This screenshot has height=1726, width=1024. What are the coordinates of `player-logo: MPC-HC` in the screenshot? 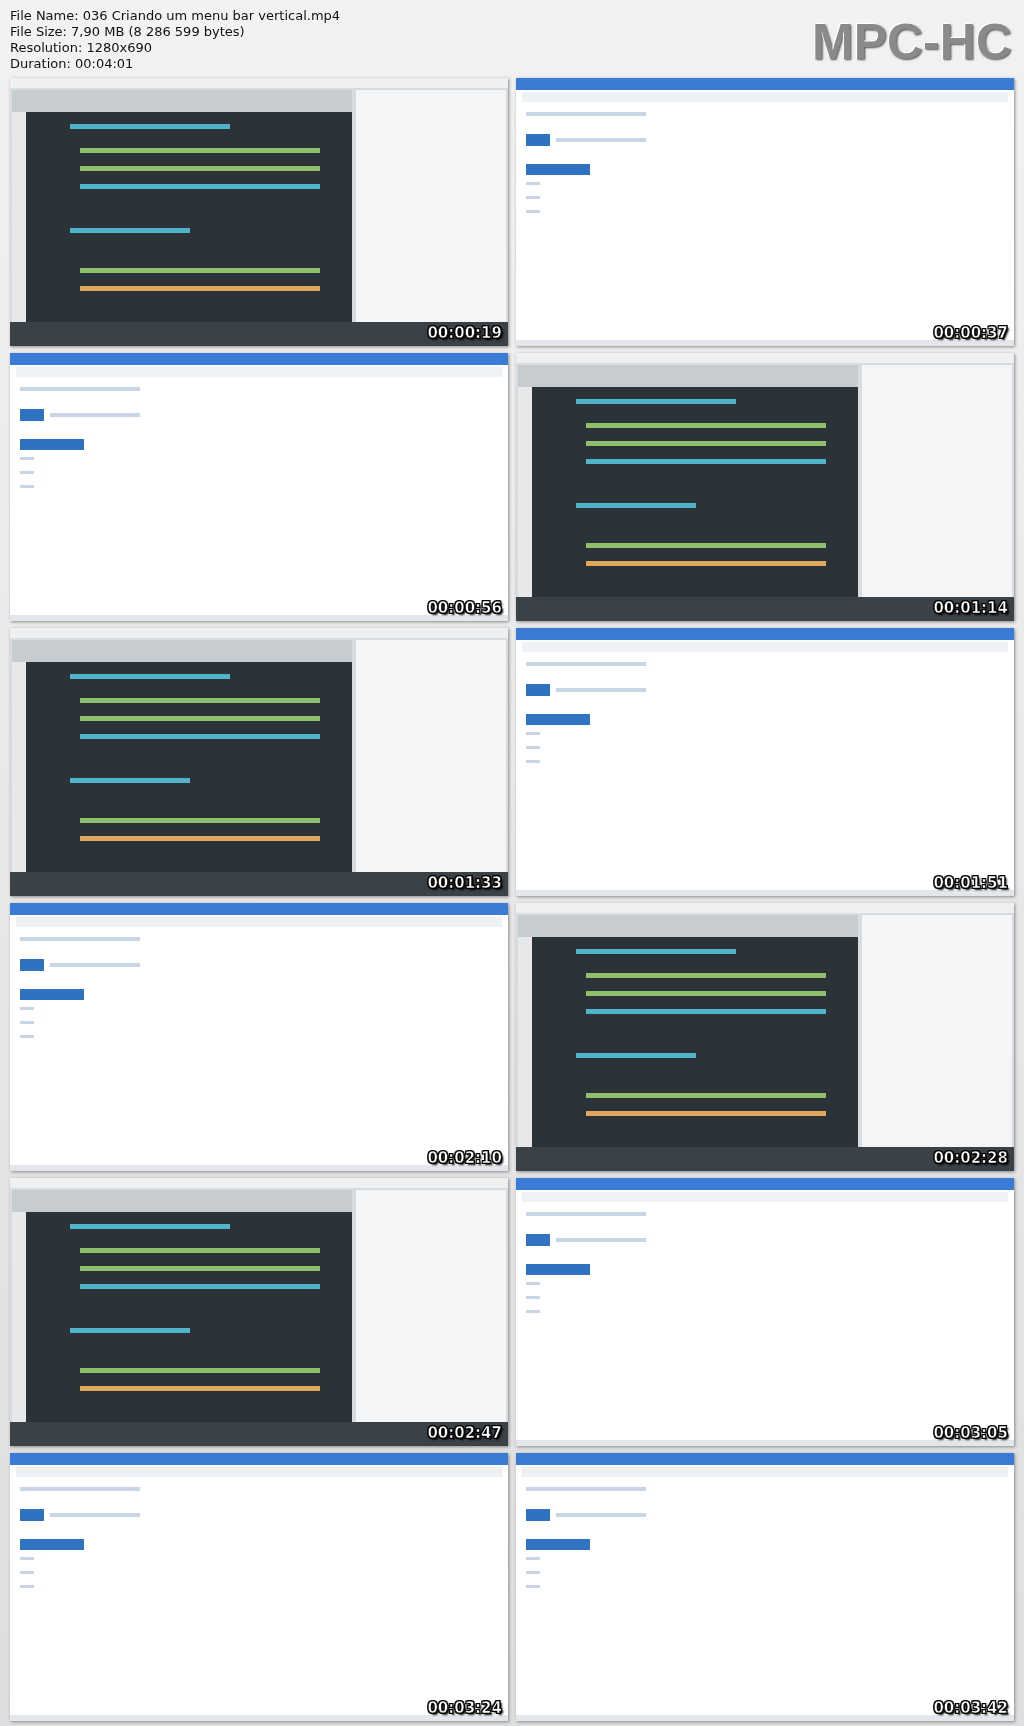 It's located at (912, 42).